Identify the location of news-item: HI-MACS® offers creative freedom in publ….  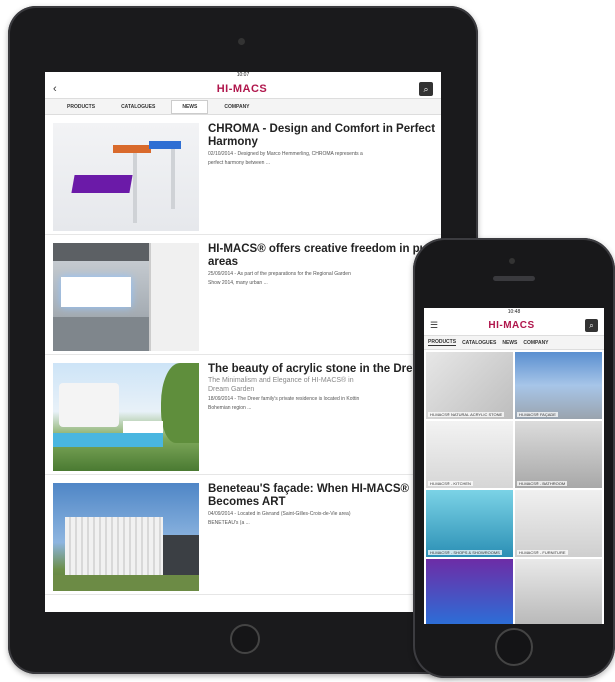
(243, 295).